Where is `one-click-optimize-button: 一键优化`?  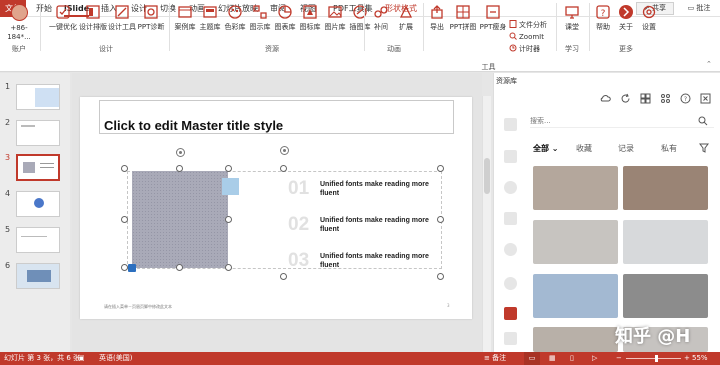
one-click-optimize-button: 一键优化 is located at coordinates (63, 18).